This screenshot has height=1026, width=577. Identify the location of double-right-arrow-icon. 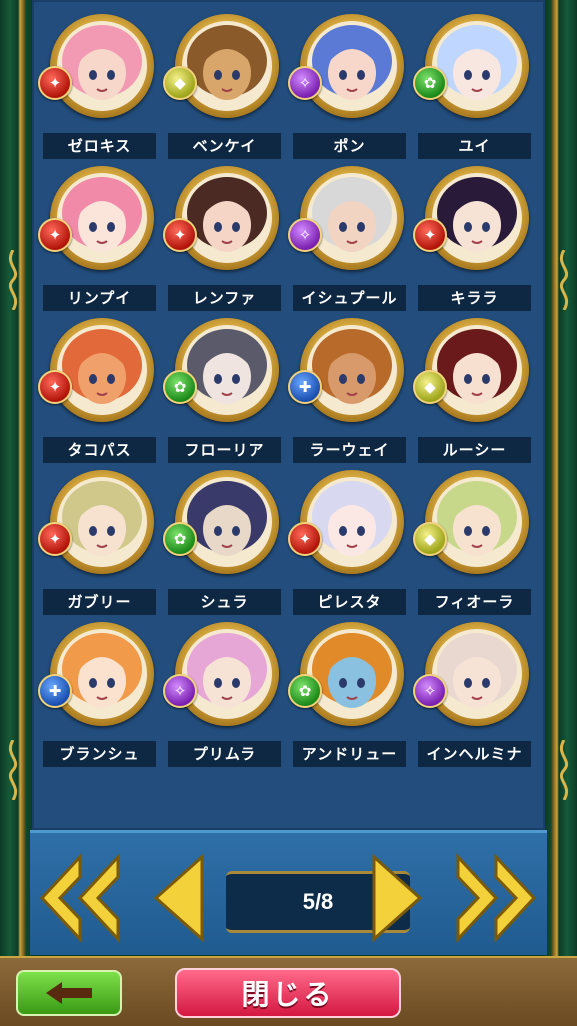
(496, 898).